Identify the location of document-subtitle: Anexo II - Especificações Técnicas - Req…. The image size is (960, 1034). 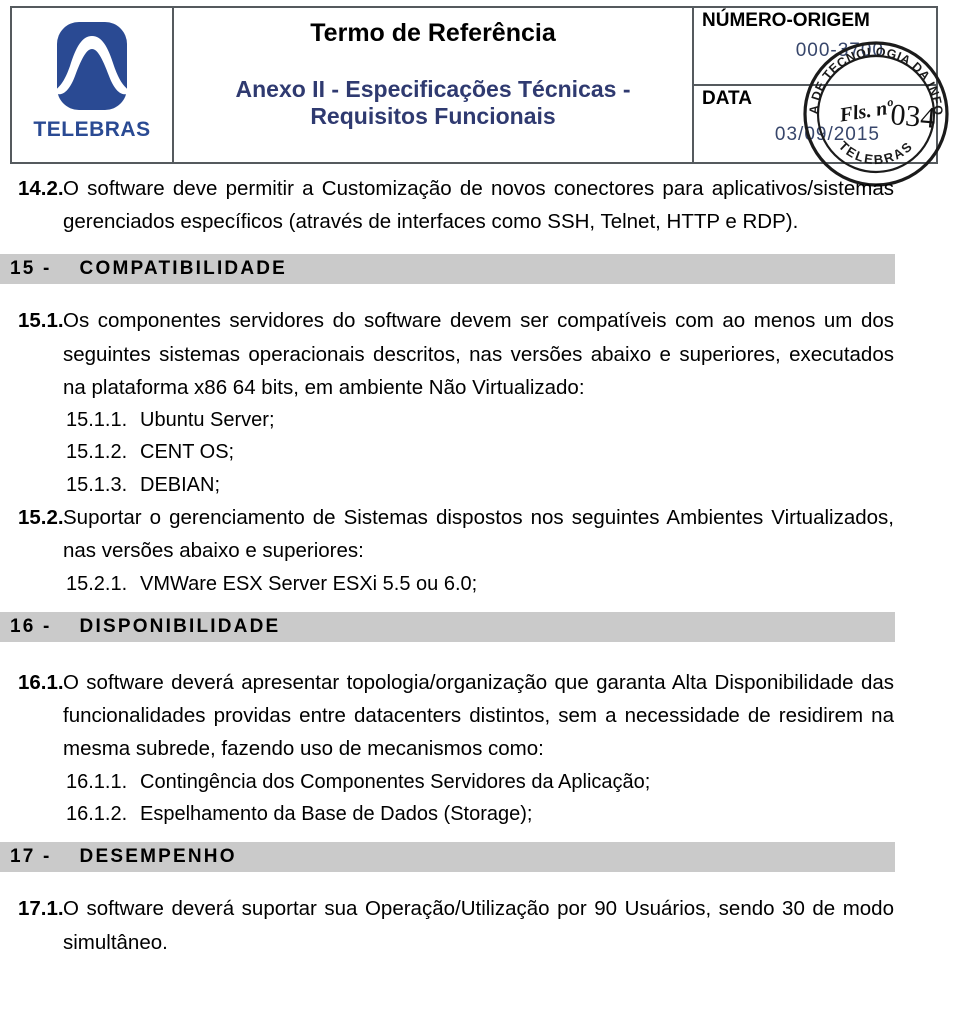
(433, 102).